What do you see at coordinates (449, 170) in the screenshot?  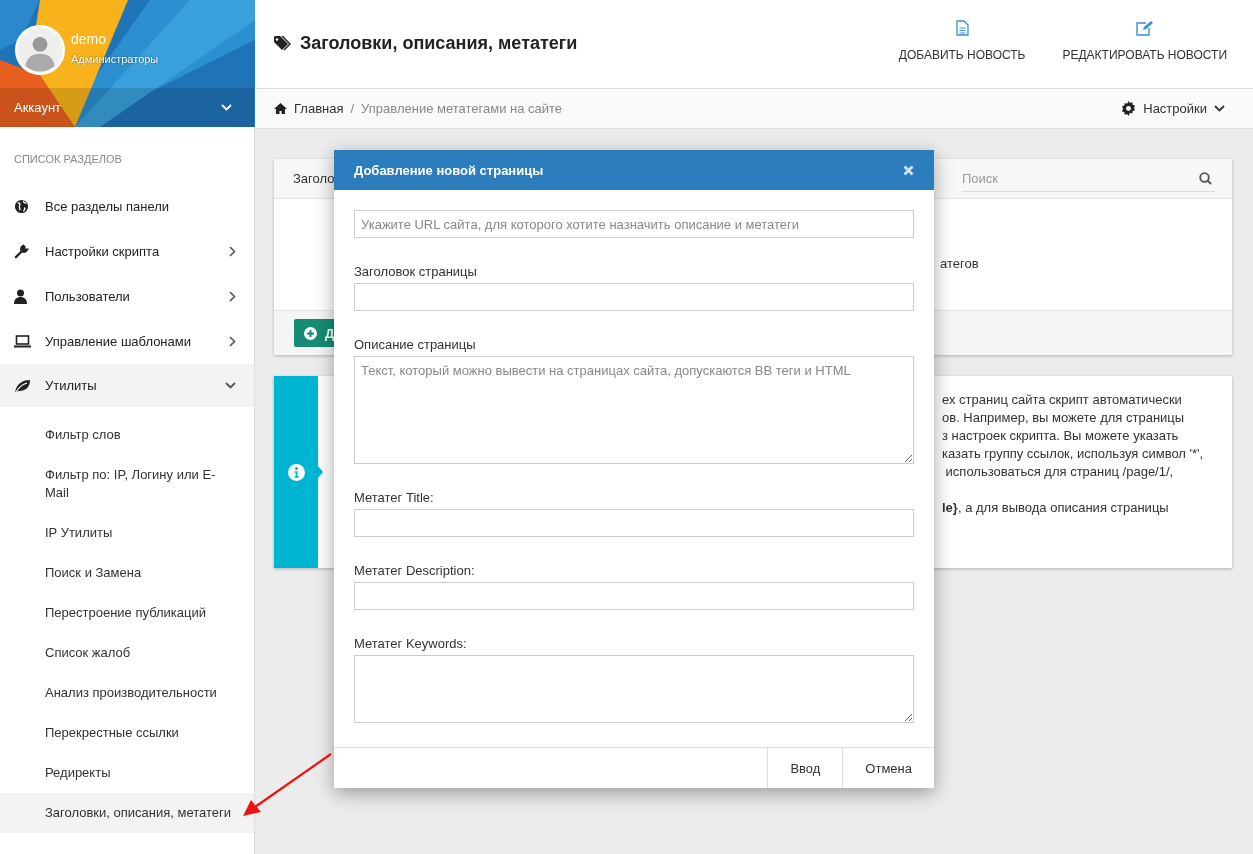 I see `modal-title: Добавление новой страницы` at bounding box center [449, 170].